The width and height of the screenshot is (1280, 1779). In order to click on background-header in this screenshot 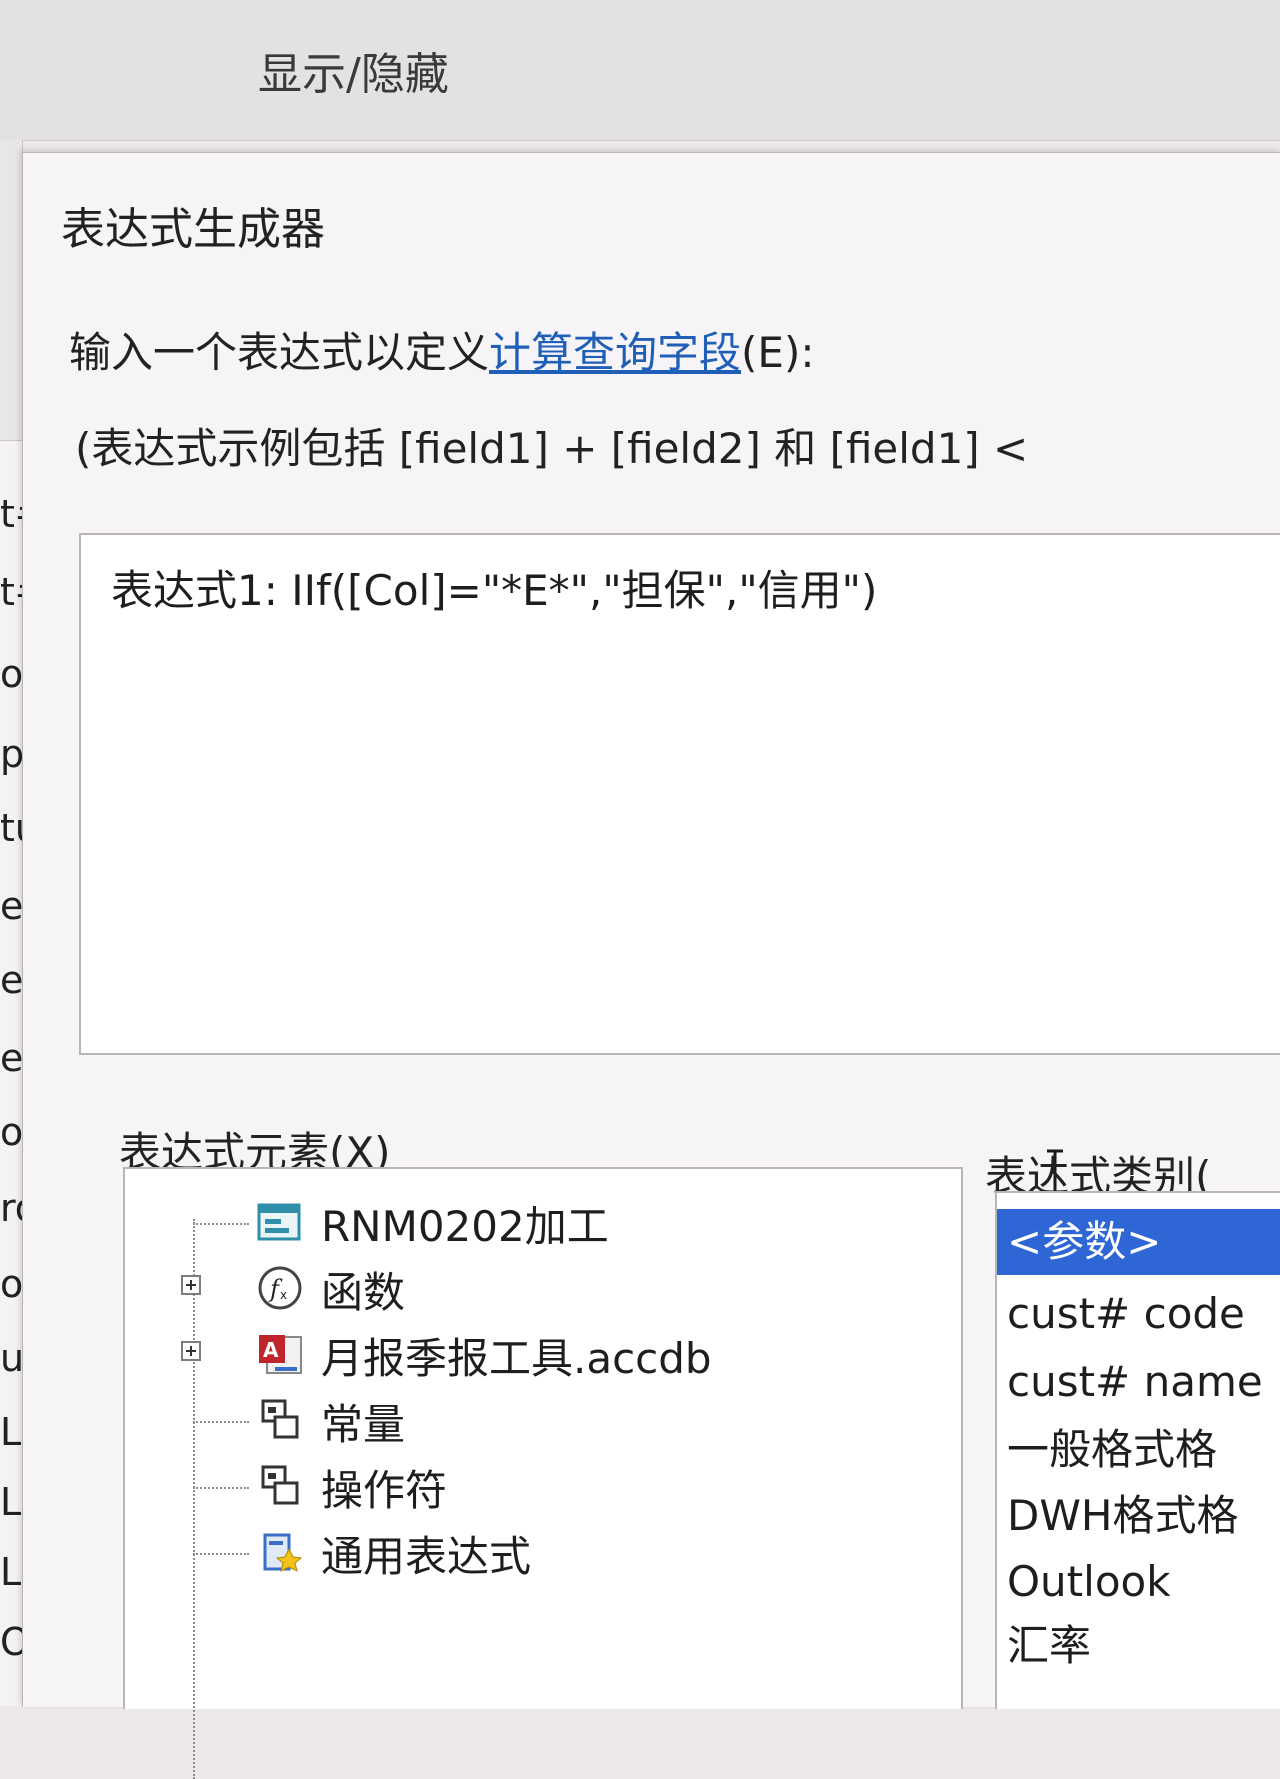, I will do `click(11, 290)`.